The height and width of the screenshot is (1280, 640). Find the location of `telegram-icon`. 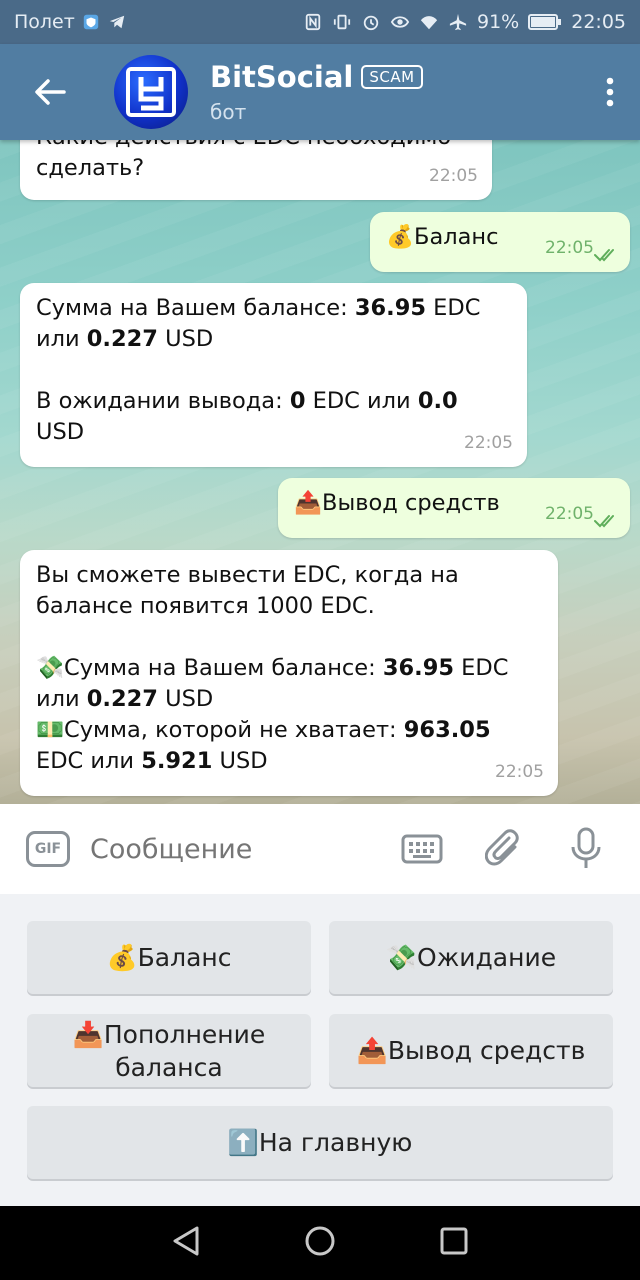

telegram-icon is located at coordinates (117, 22).